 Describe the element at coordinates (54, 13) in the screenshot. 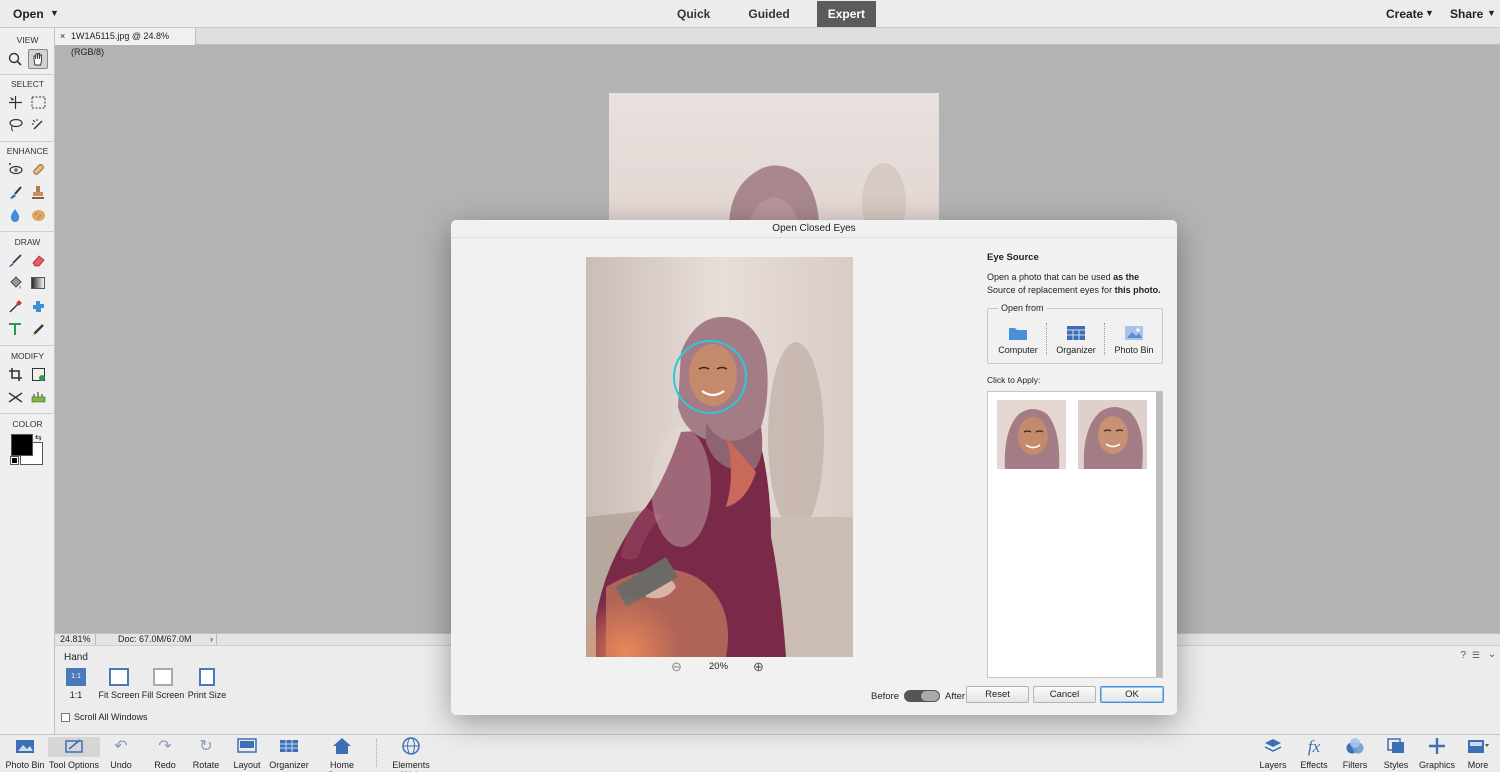

I see `open-caret-icon: ▼` at that location.